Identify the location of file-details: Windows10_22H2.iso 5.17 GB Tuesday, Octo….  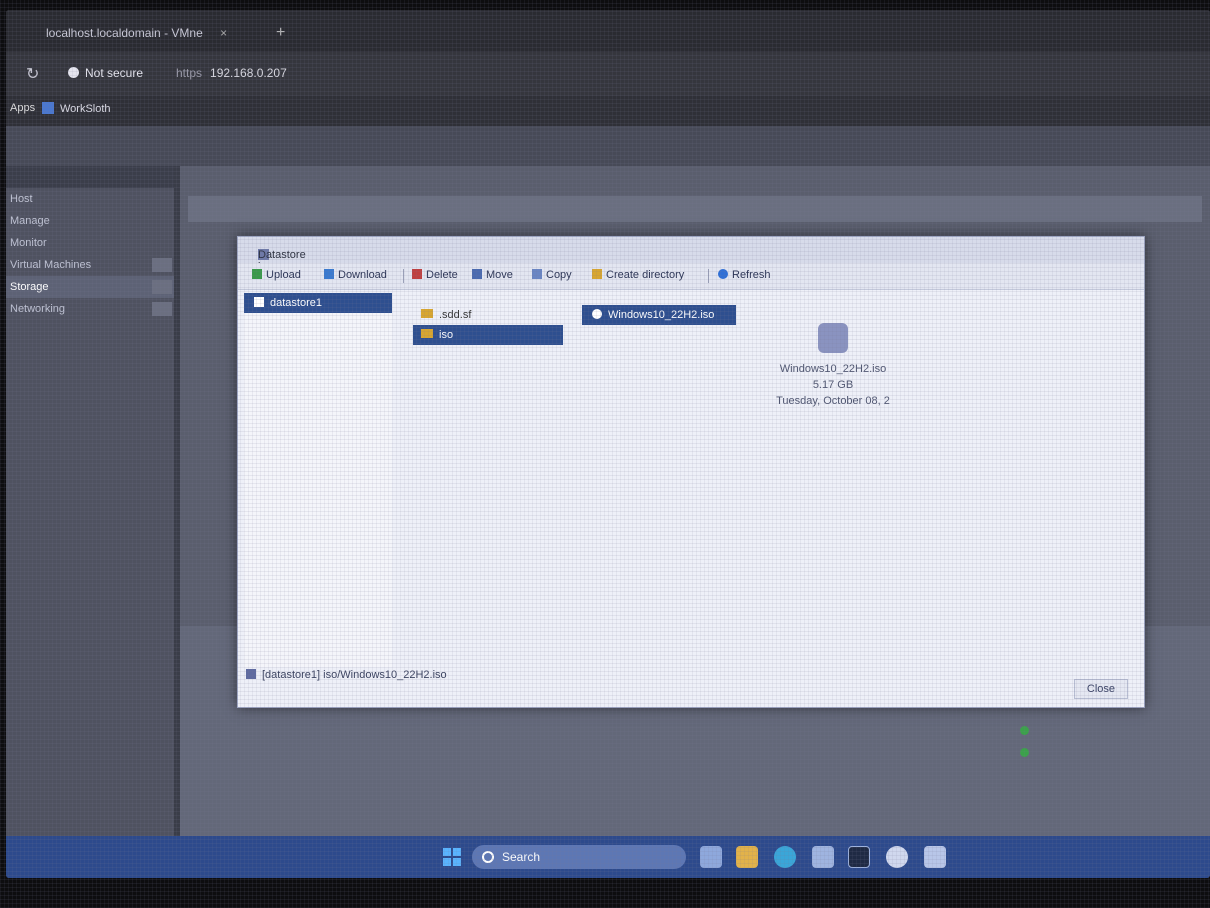
(833, 366).